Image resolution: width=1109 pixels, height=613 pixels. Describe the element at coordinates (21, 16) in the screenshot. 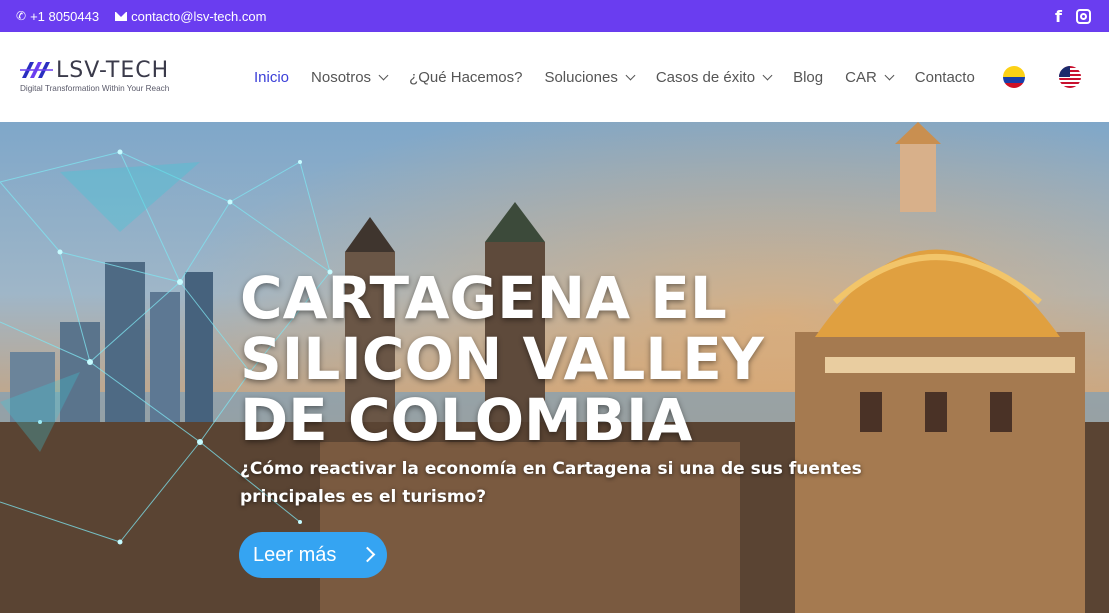

I see `phone-icon: ✆` at that location.